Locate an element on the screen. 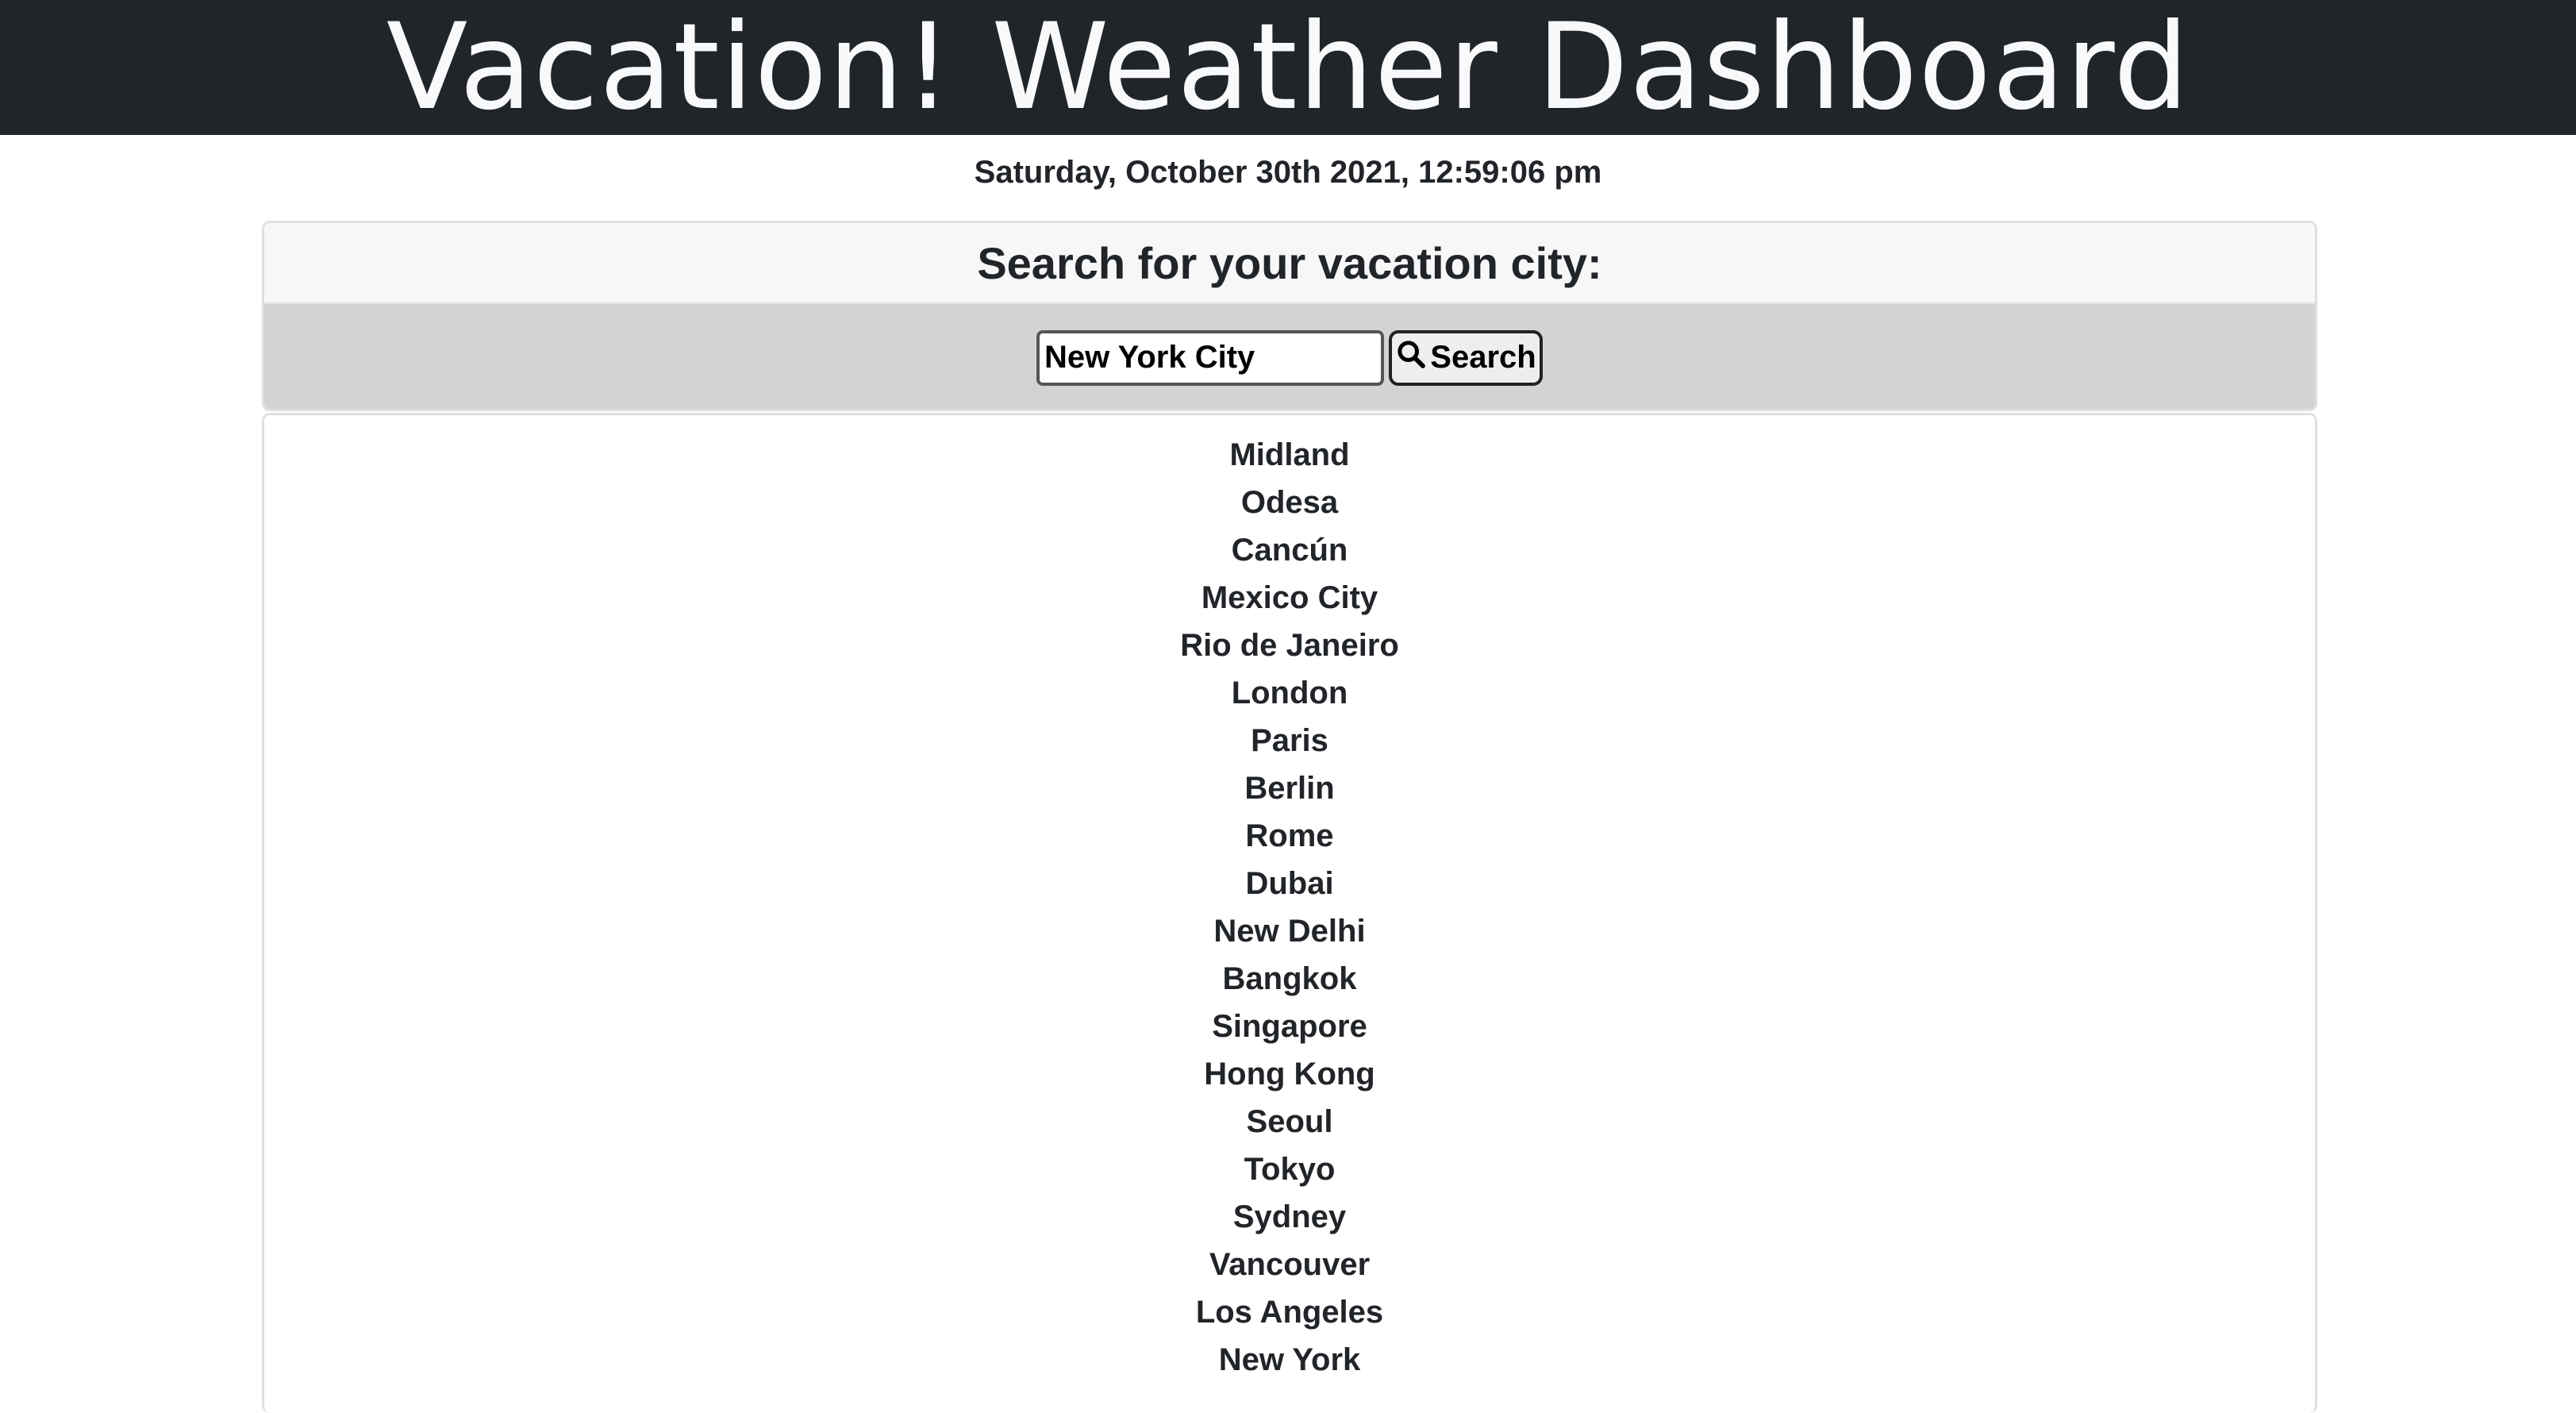 The width and height of the screenshot is (2576, 1413). city-item-vancouver: Vancouver is located at coordinates (1289, 1264).